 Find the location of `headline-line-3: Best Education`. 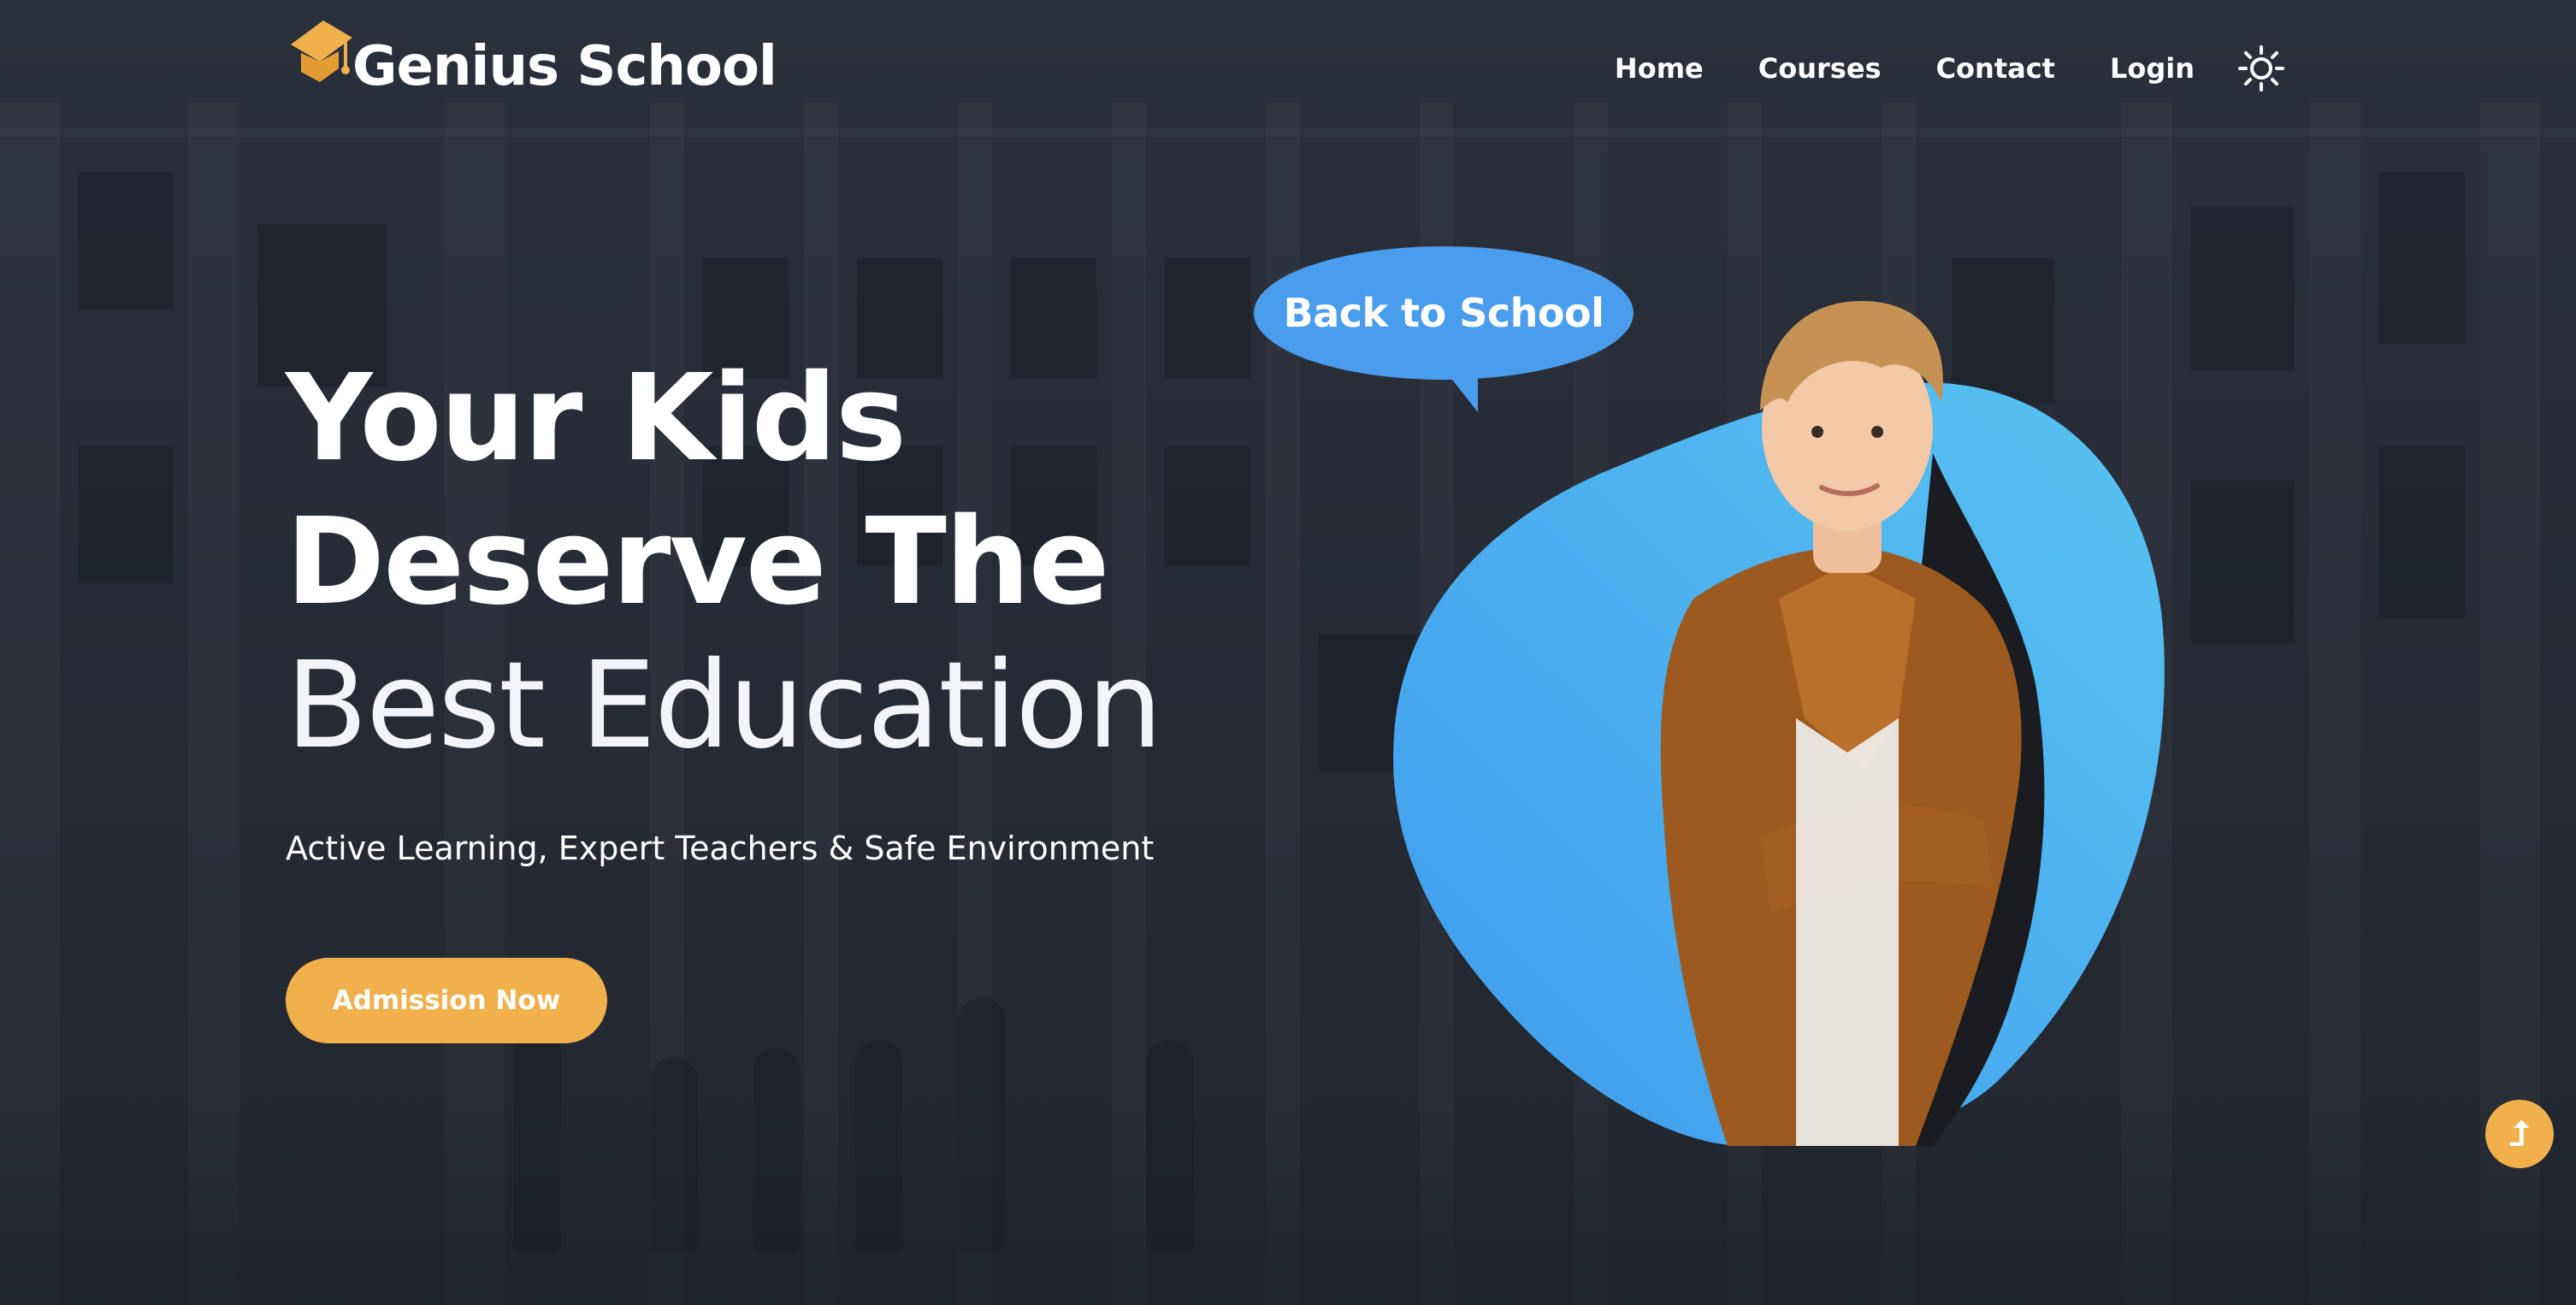

headline-line-3: Best Education is located at coordinates (724, 706).